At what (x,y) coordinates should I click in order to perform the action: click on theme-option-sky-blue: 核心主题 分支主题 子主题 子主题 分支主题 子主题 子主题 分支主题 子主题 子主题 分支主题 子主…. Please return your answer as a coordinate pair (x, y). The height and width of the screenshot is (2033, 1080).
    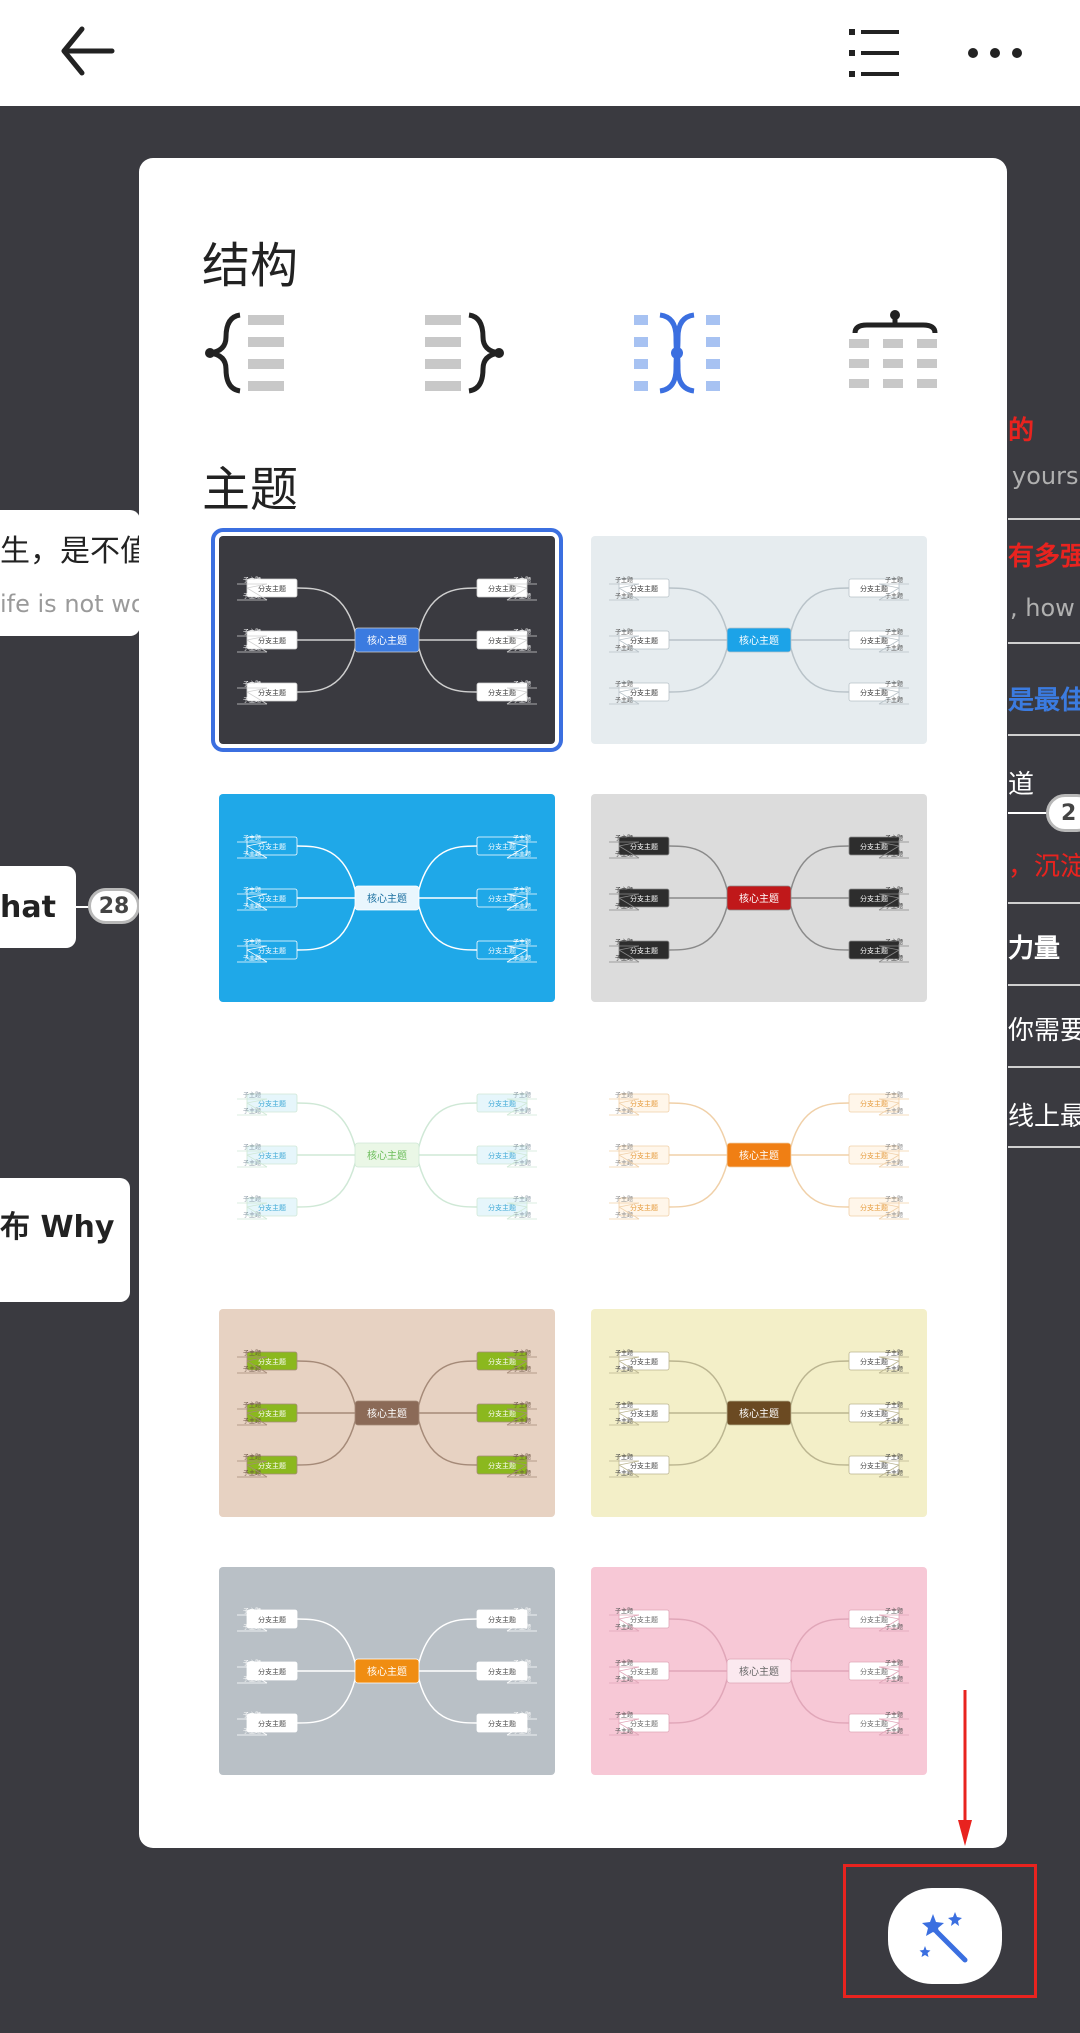
    Looking at the image, I should click on (387, 898).